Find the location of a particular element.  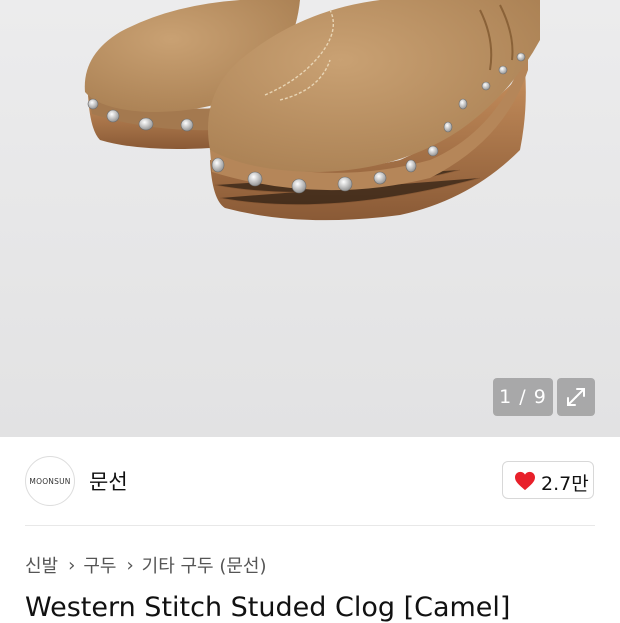

brand-row: MOONSUN 문선 2.7만 is located at coordinates (310, 481).